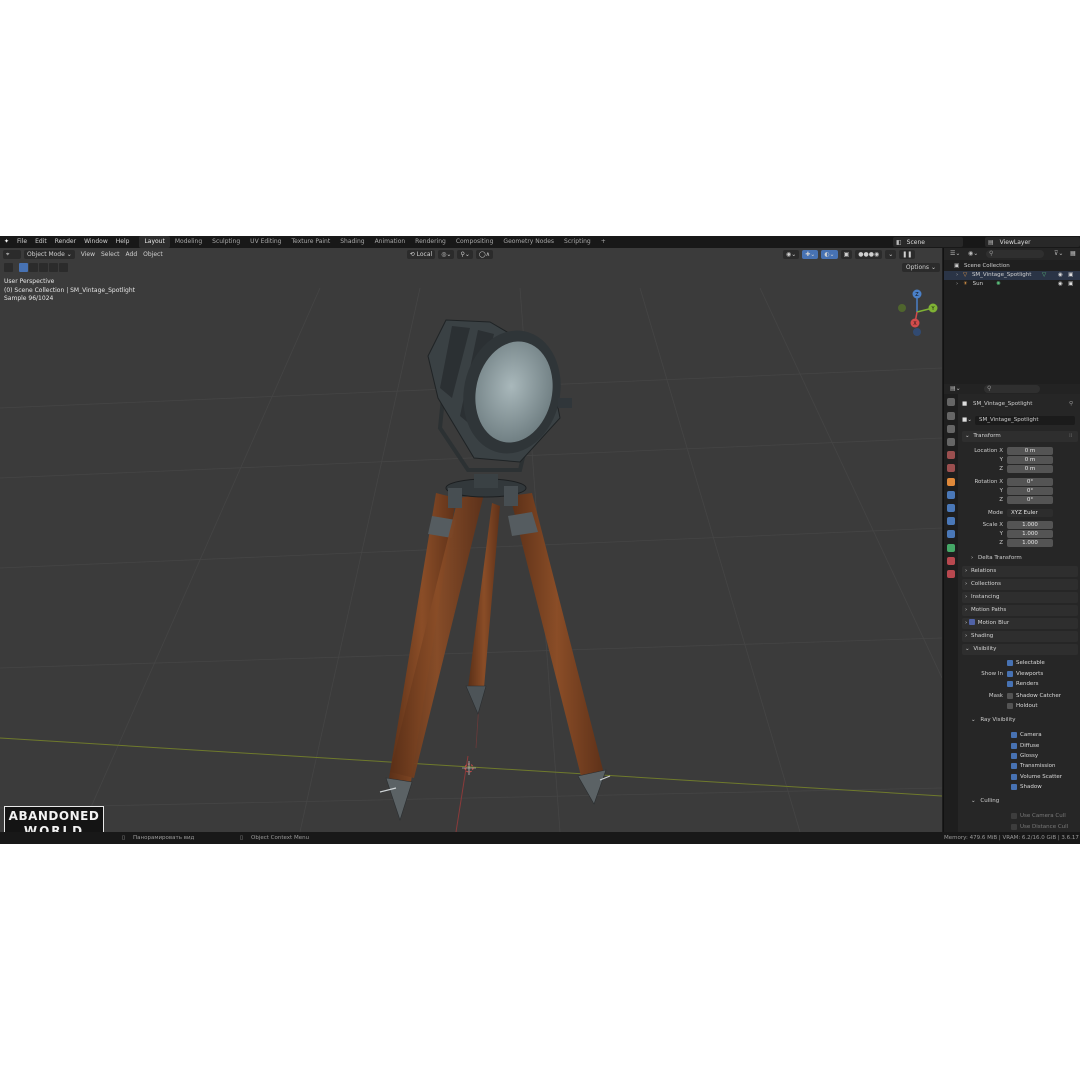 The image size is (1080, 1080). What do you see at coordinates (475, 242) in the screenshot?
I see `tab-compositing: Compositing` at bounding box center [475, 242].